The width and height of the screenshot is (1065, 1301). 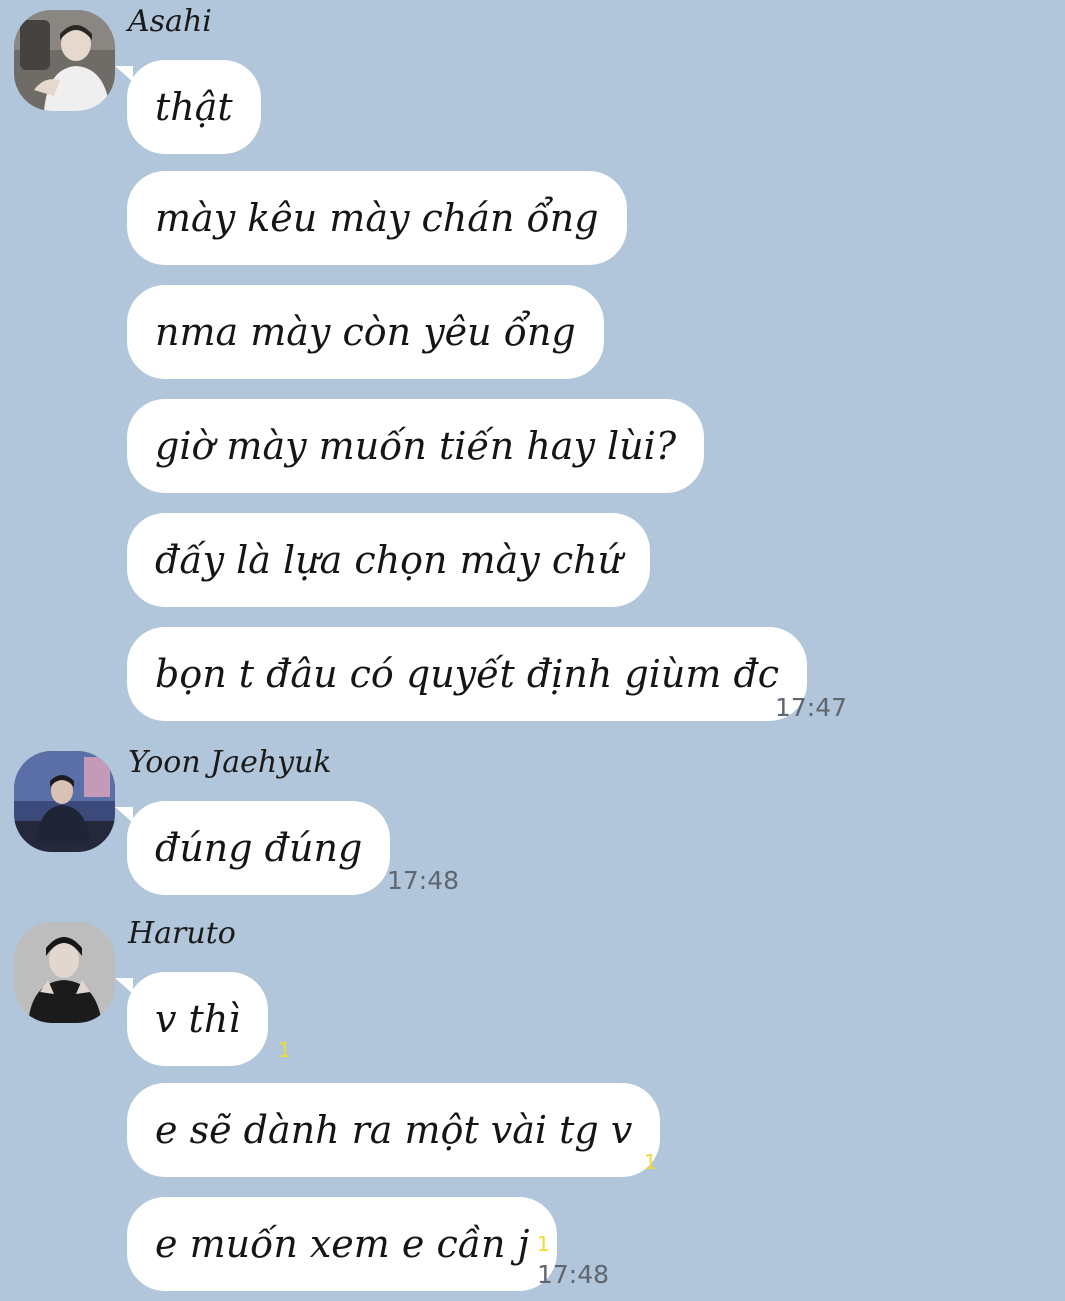 What do you see at coordinates (188, 107) in the screenshot?
I see `message-bubble: thật` at bounding box center [188, 107].